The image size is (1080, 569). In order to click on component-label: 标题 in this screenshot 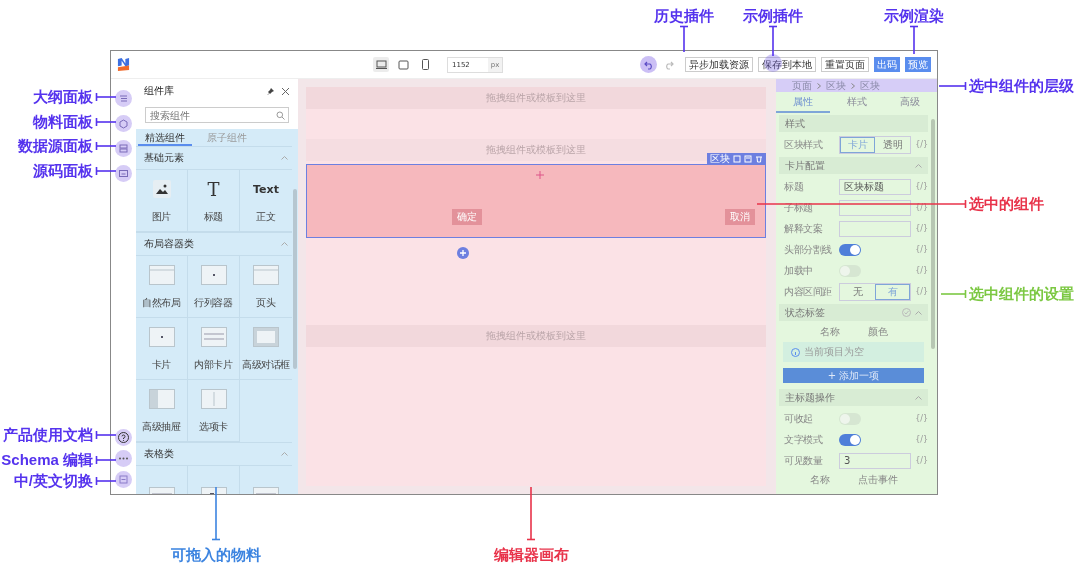, I will do `click(213, 217)`.